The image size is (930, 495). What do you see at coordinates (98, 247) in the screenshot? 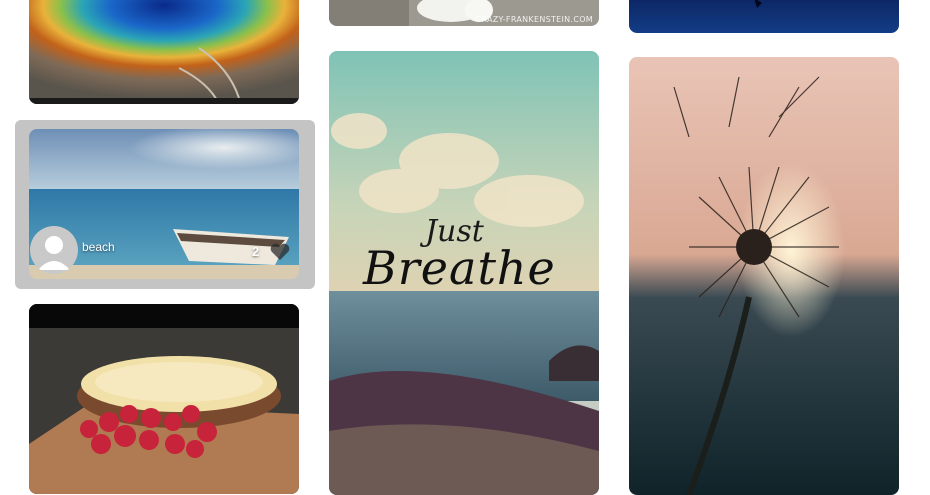
I see `pin-user-name: beach` at bounding box center [98, 247].